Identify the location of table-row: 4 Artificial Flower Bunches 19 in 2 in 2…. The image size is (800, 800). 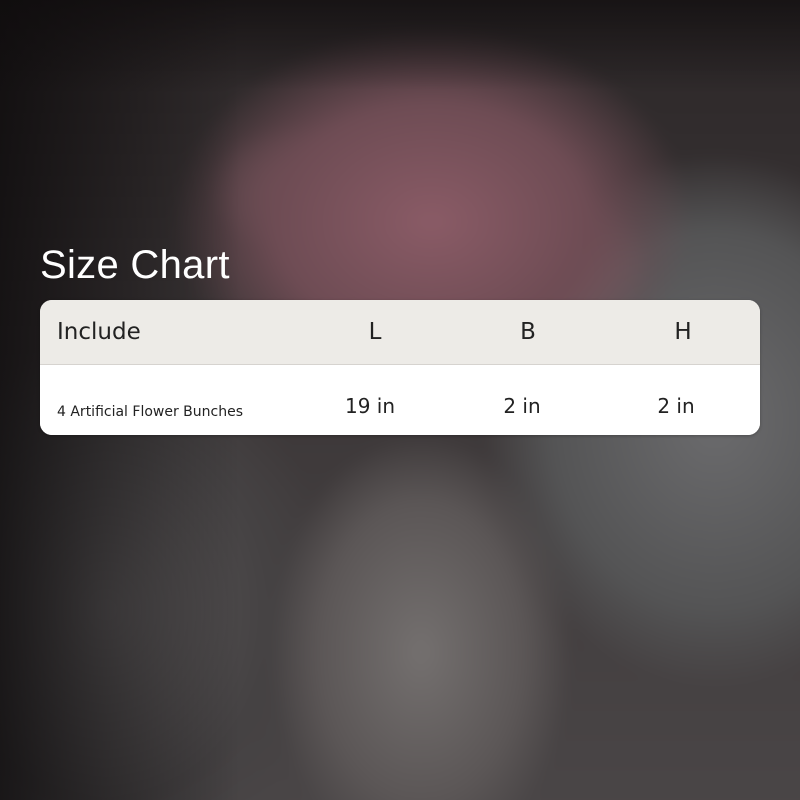
(400, 400).